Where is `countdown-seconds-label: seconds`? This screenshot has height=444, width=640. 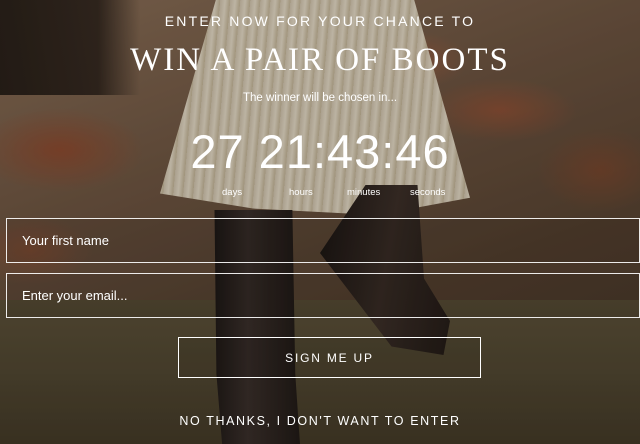 countdown-seconds-label: seconds is located at coordinates (428, 192).